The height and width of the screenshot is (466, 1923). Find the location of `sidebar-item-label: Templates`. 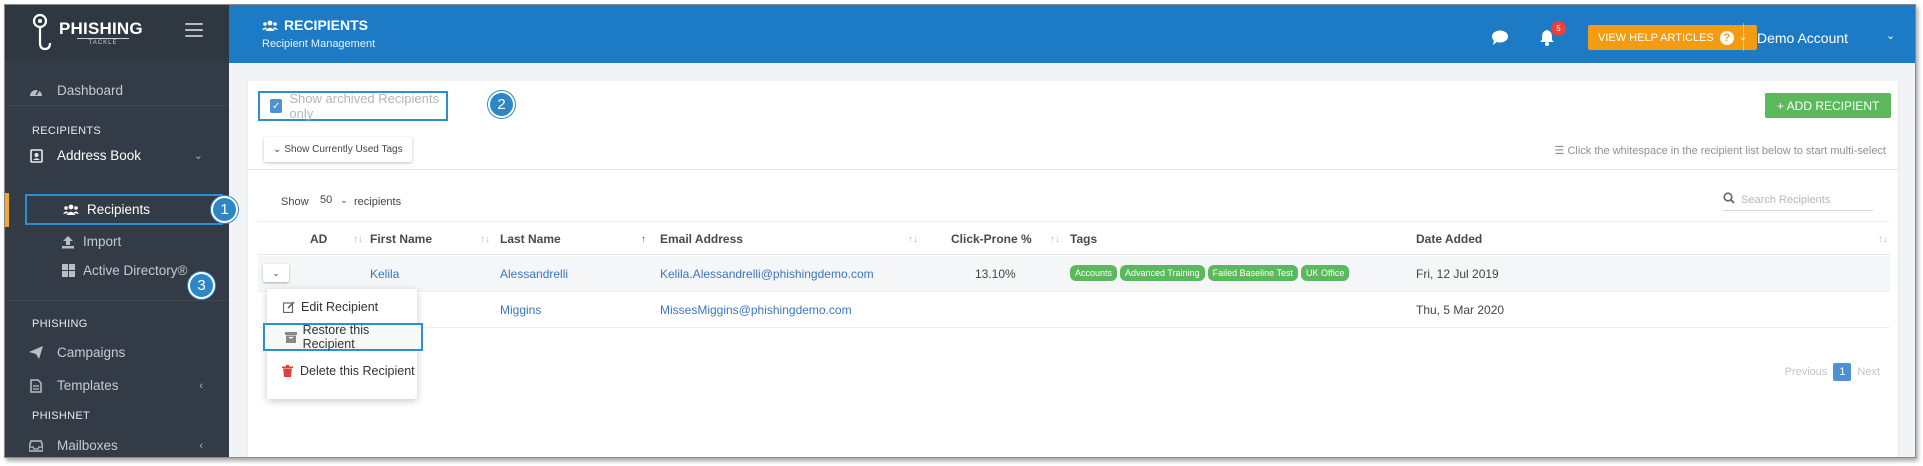

sidebar-item-label: Templates is located at coordinates (88, 385).